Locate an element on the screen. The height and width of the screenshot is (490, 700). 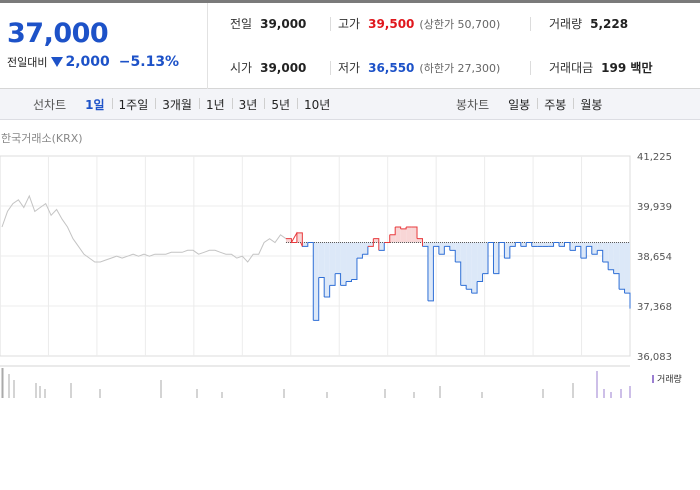
stat-value: 199 백만 is located at coordinates (627, 68).